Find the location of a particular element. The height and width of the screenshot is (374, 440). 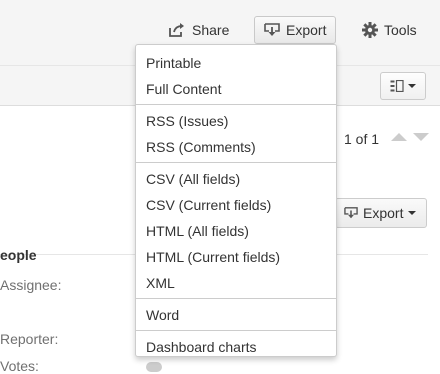

menu-item-rss-comments: RSS (Comments) is located at coordinates (236, 147).